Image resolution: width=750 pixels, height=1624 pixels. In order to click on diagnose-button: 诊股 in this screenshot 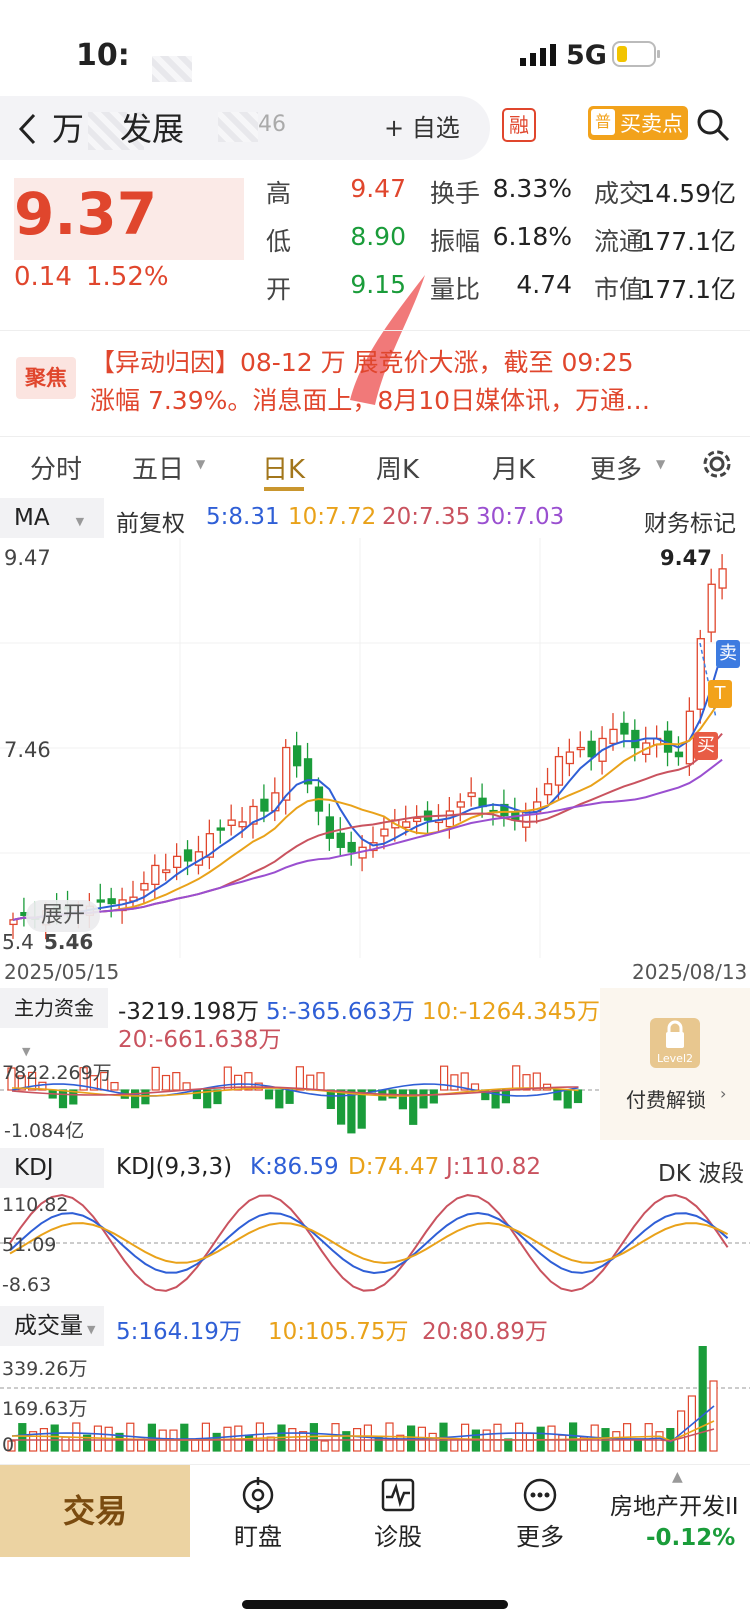, I will do `click(398, 1520)`.